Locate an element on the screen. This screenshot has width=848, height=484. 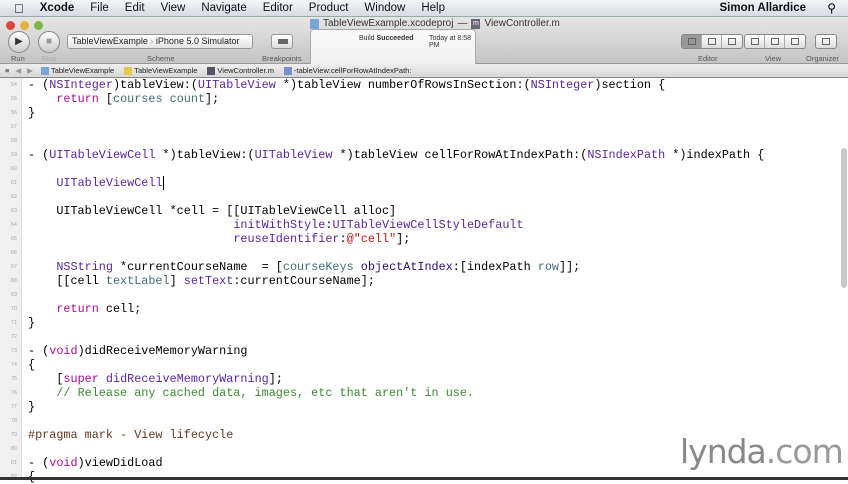
code-token: [ is located at coordinates (46, 379).